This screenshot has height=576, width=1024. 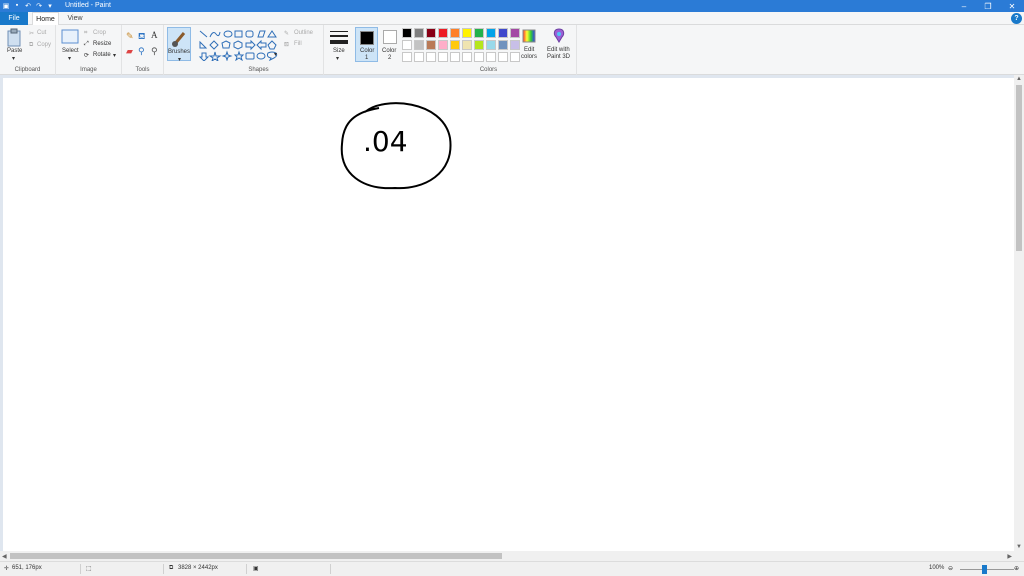 What do you see at coordinates (41, 33) in the screenshot?
I see `cut-button: Cut` at bounding box center [41, 33].